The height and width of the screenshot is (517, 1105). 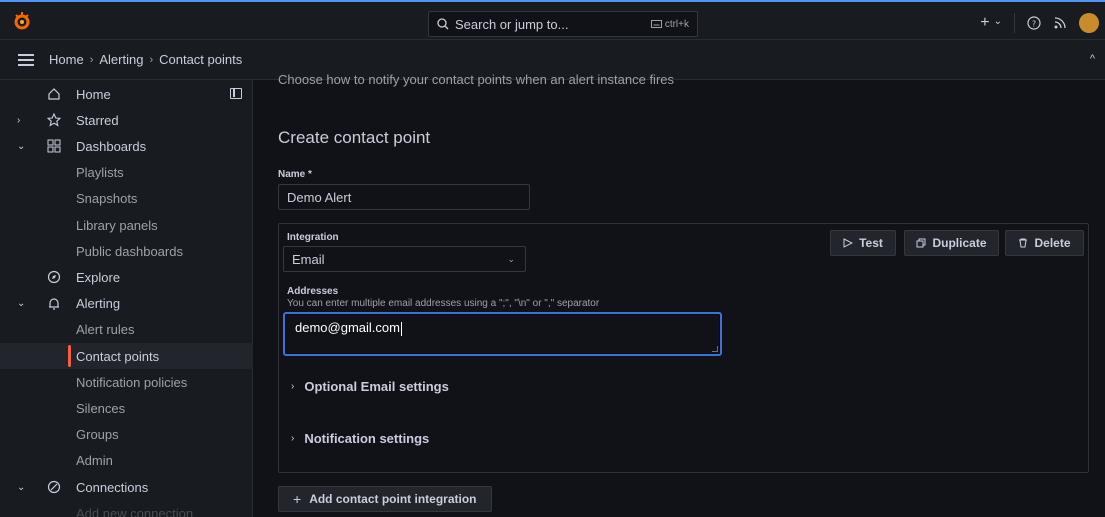 What do you see at coordinates (26, 59) in the screenshot?
I see `menu-icon` at bounding box center [26, 59].